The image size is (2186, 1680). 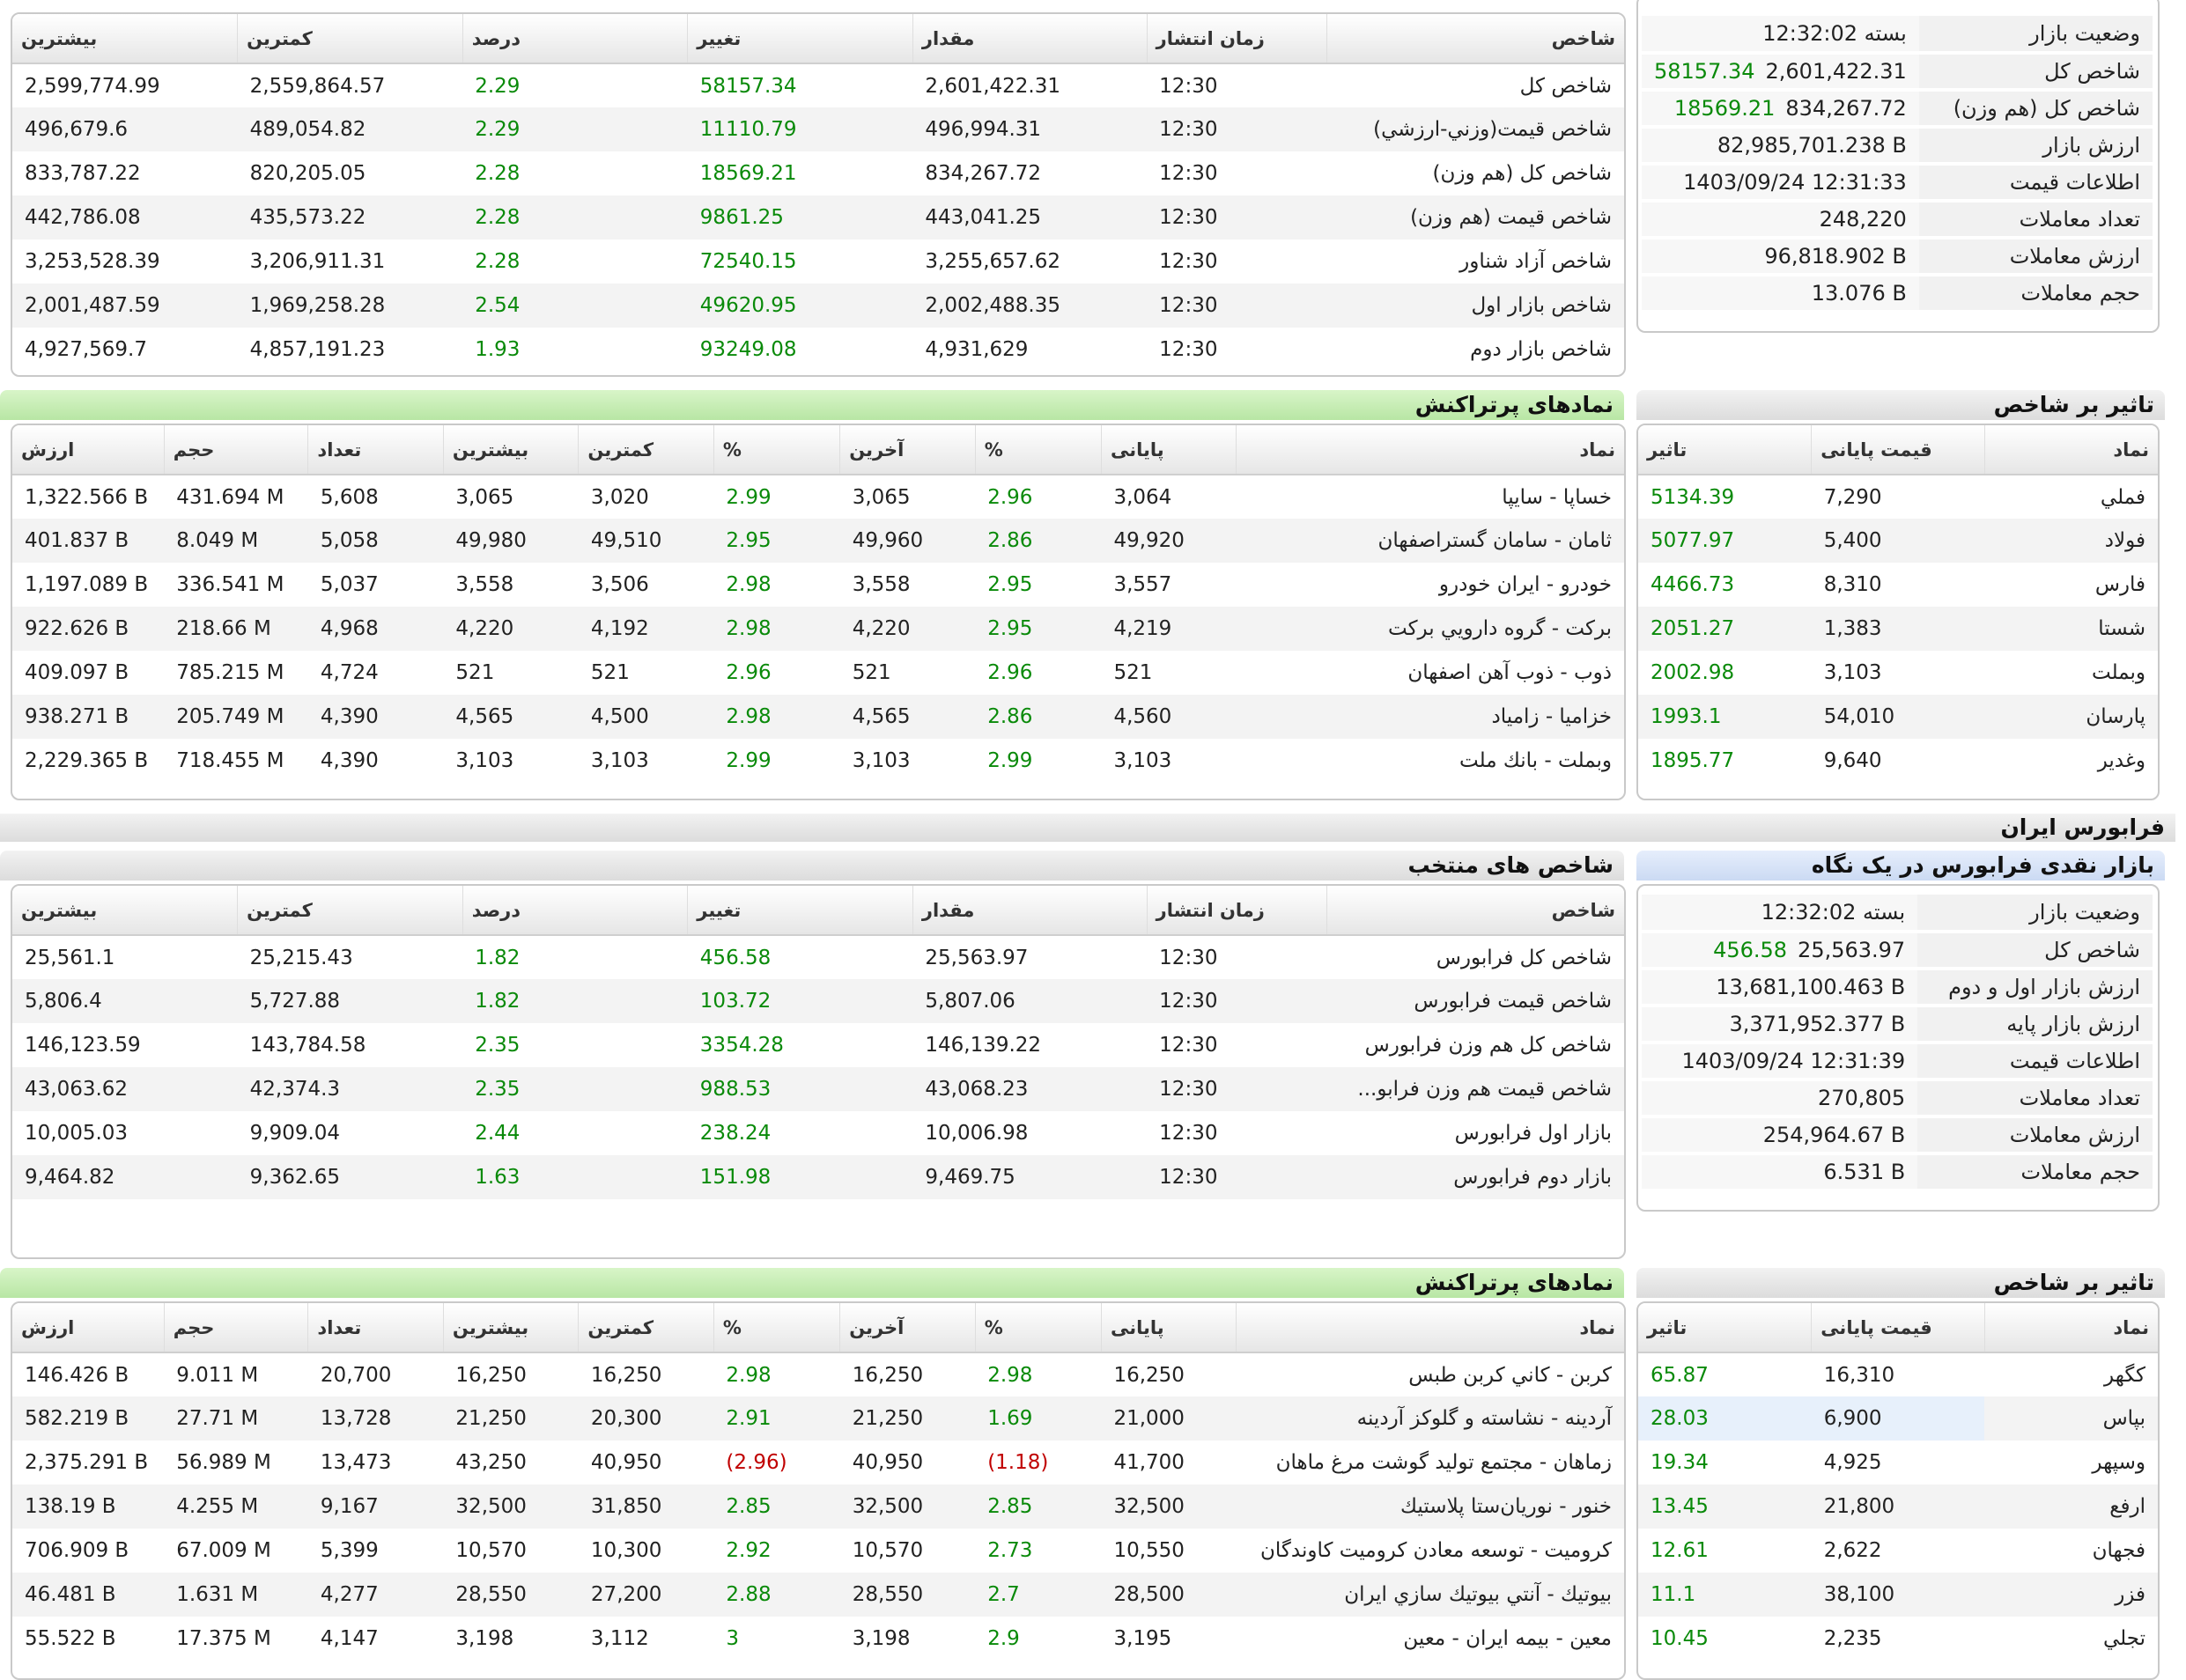 I want to click on column-header: حجم, so click(x=236, y=1328).